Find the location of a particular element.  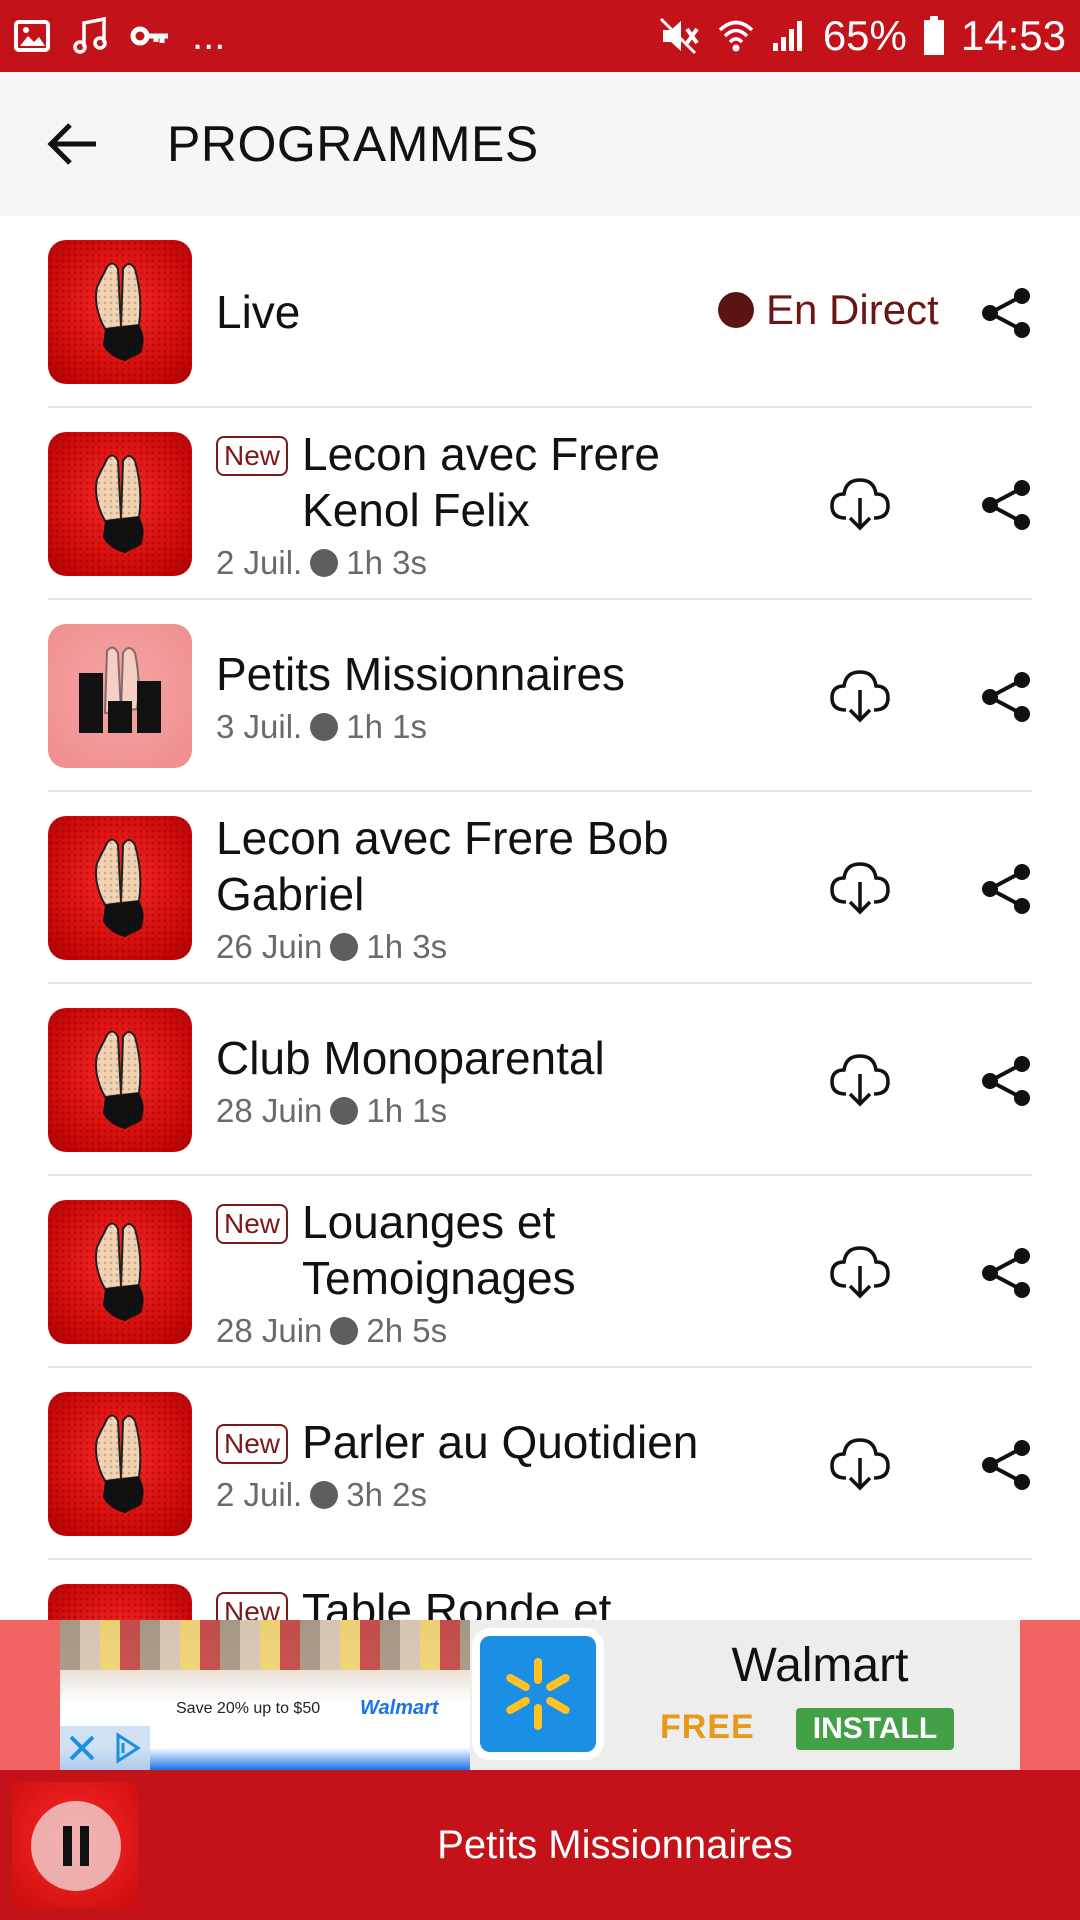

install-button: INSTALL is located at coordinates (875, 1729).